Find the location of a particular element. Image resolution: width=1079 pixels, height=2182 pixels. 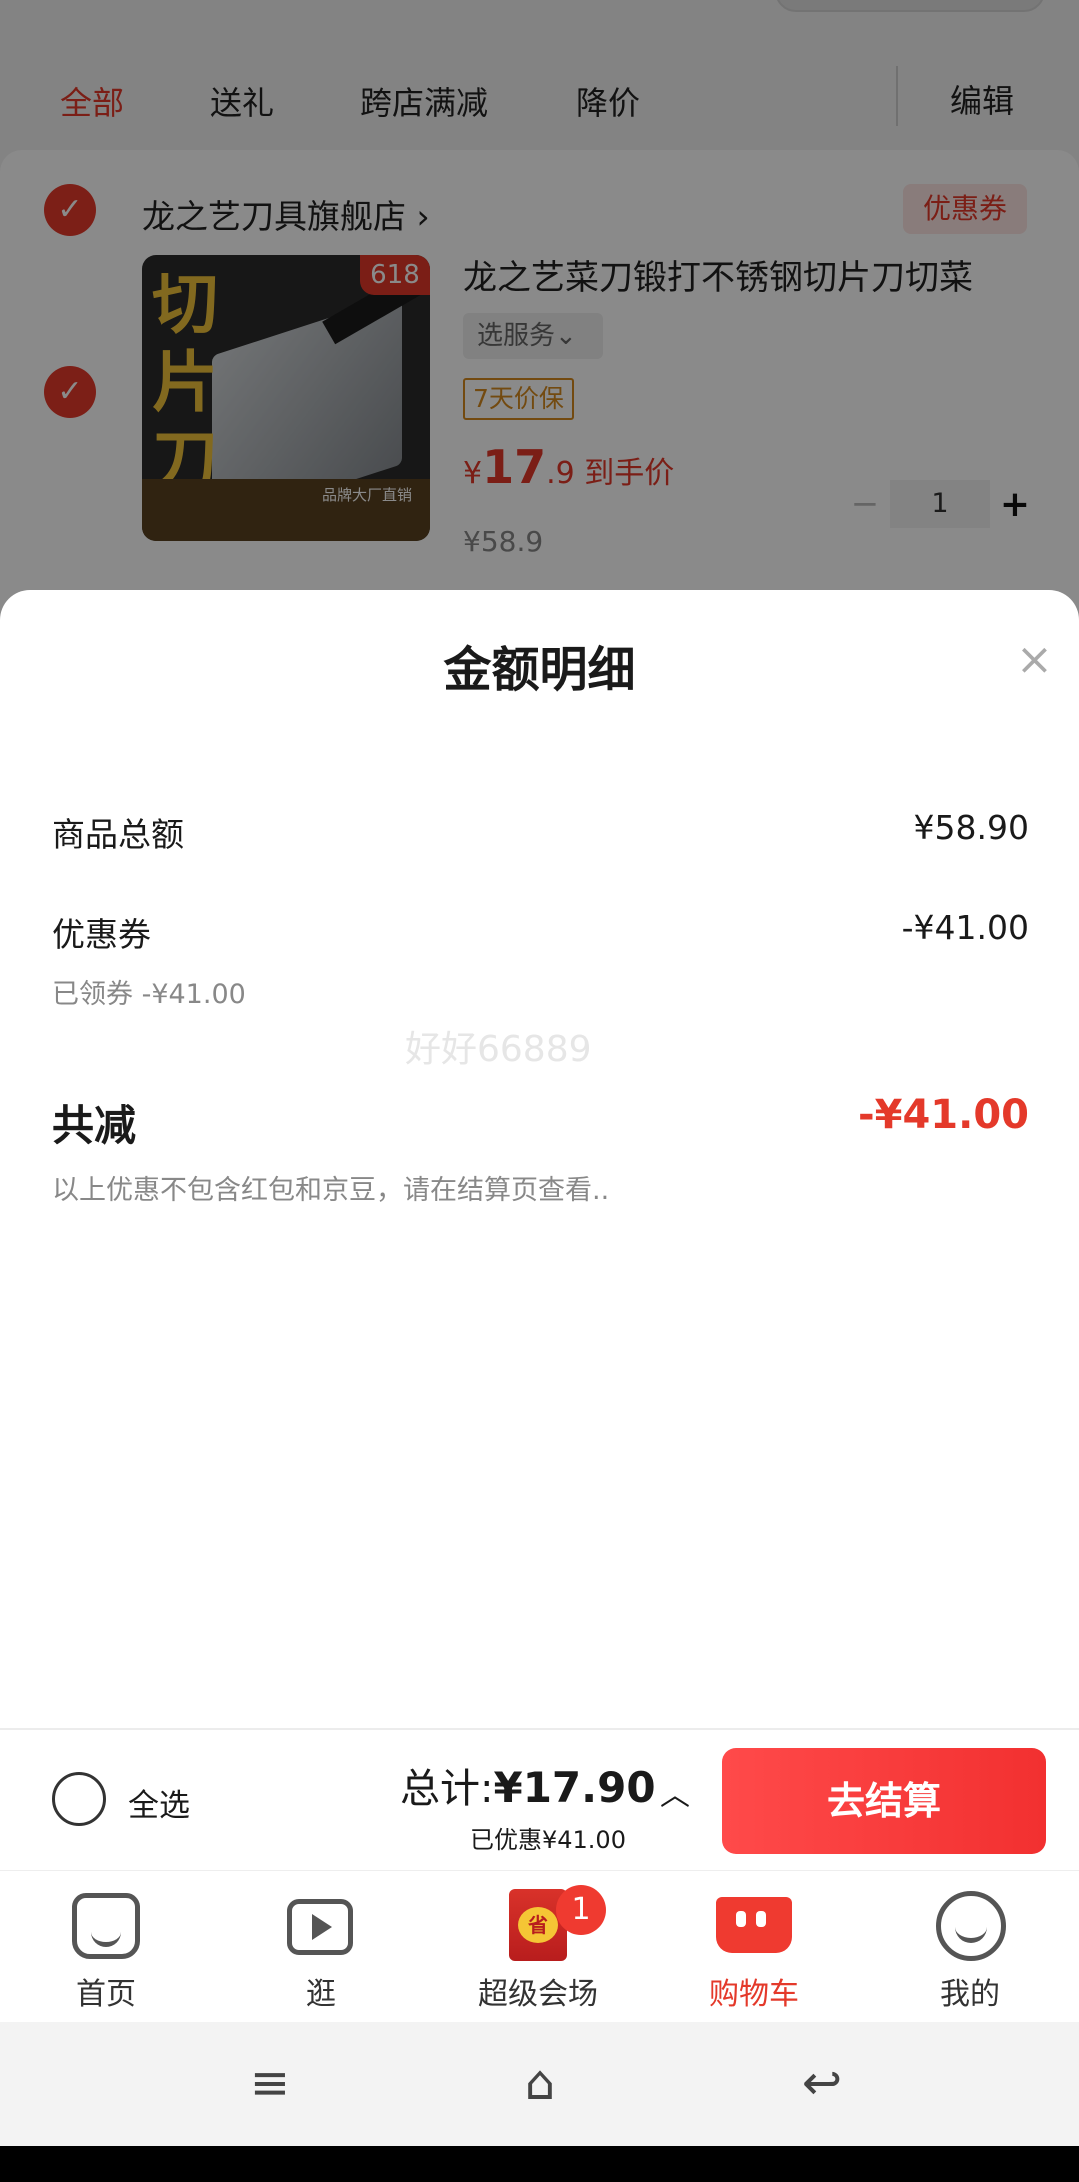

tab-home: 首页 is located at coordinates (106, 1947).